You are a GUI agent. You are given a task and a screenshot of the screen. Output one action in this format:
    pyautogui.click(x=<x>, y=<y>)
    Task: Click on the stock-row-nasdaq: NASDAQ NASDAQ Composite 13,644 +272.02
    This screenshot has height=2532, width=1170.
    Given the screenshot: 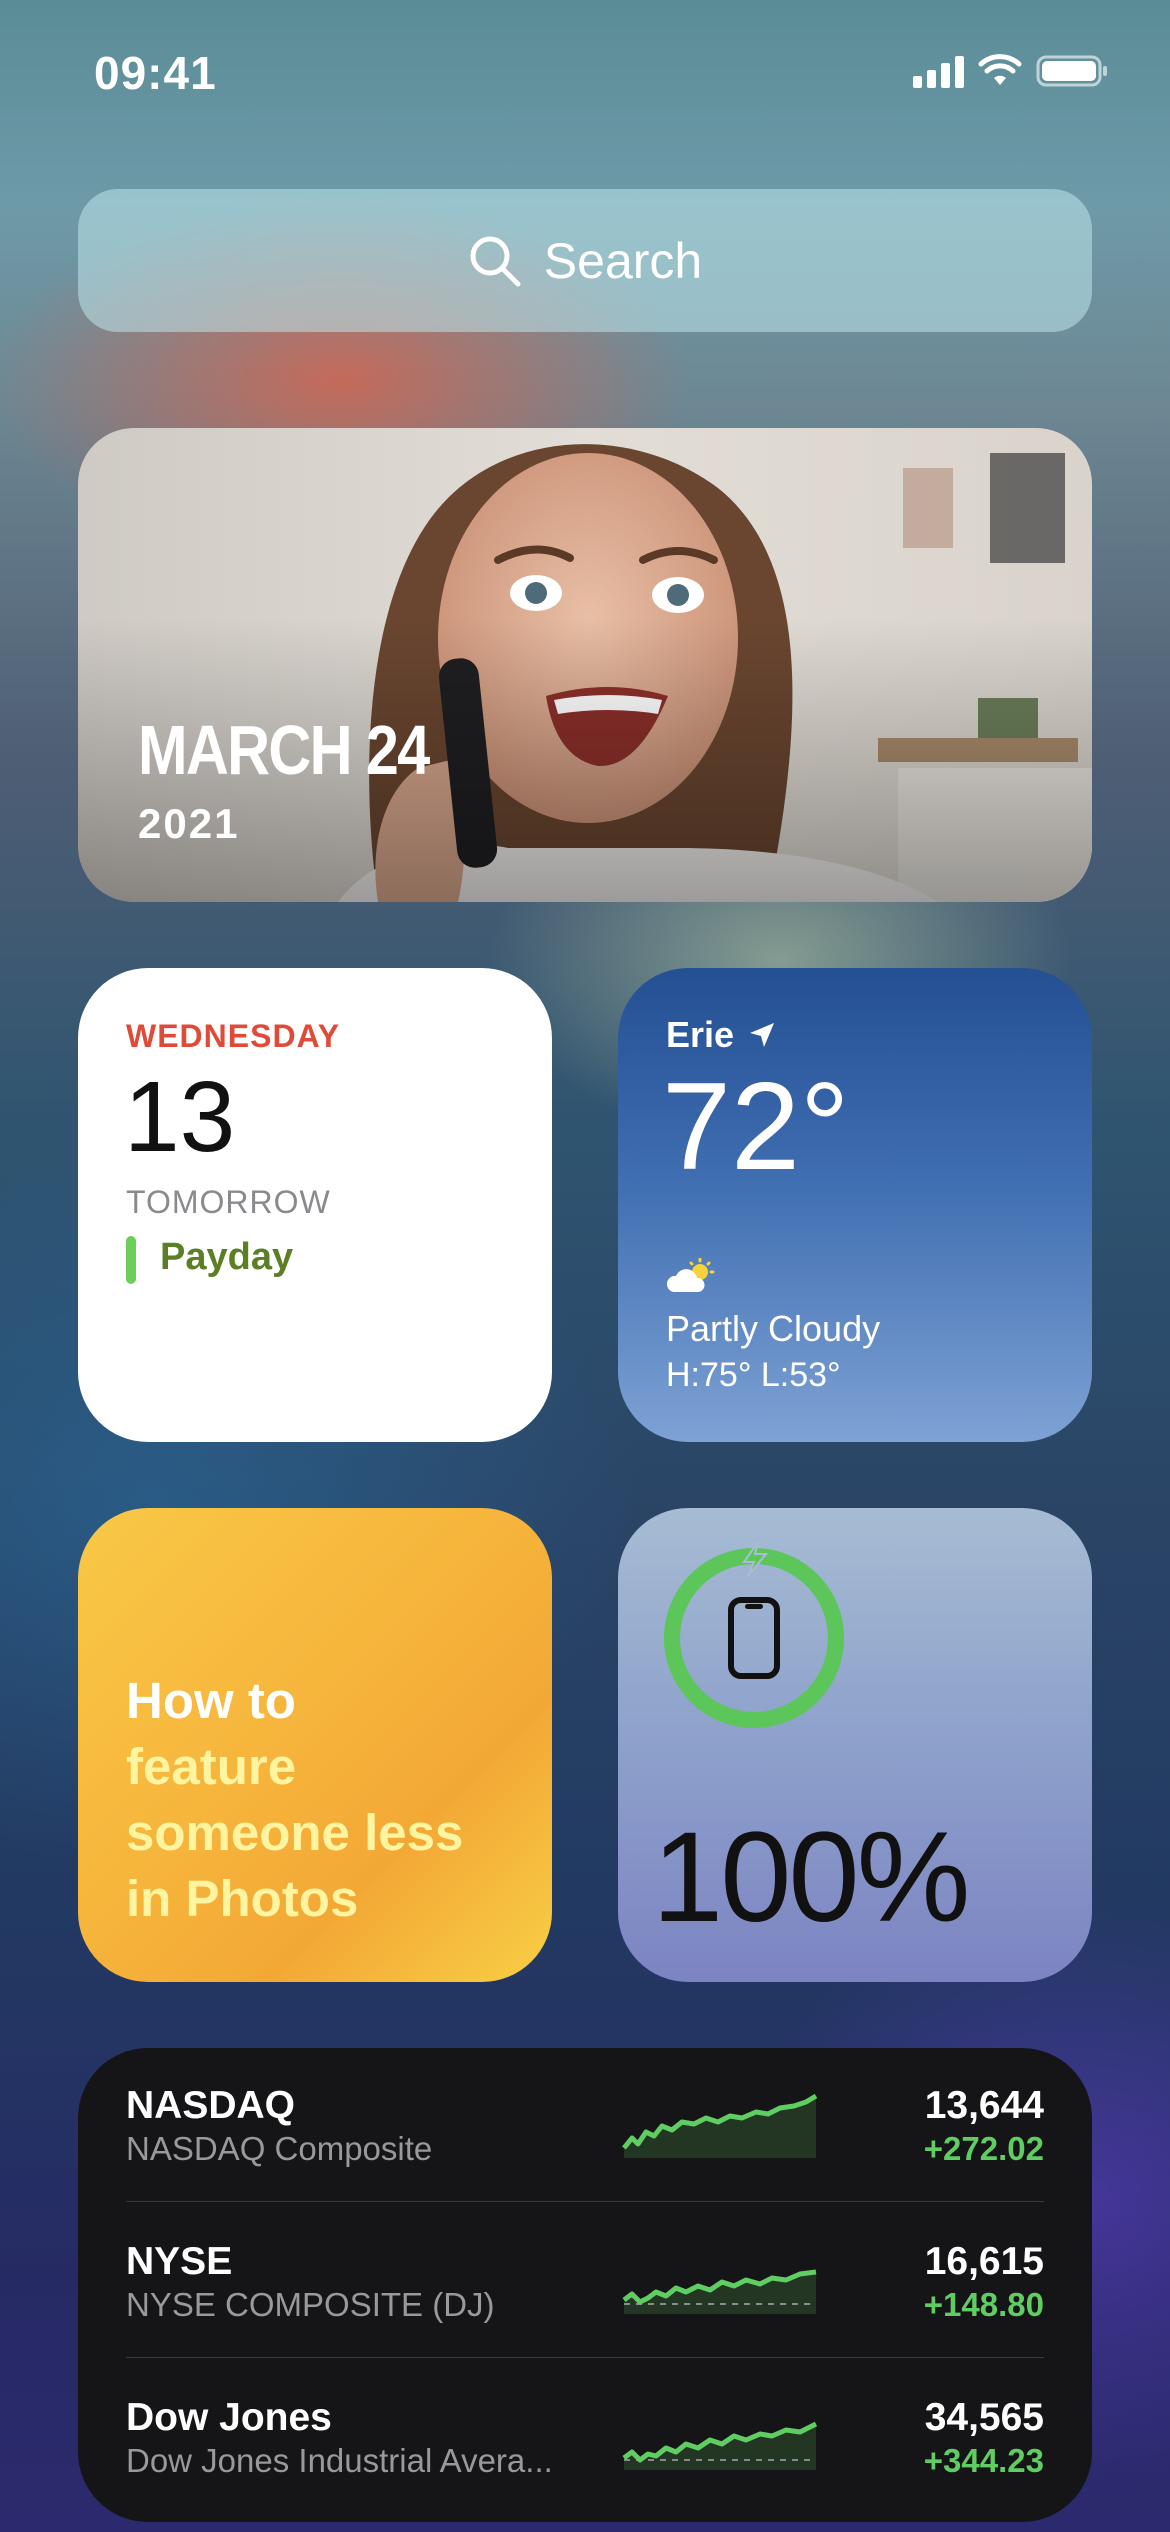 What is the action you would take?
    pyautogui.click(x=585, y=2125)
    